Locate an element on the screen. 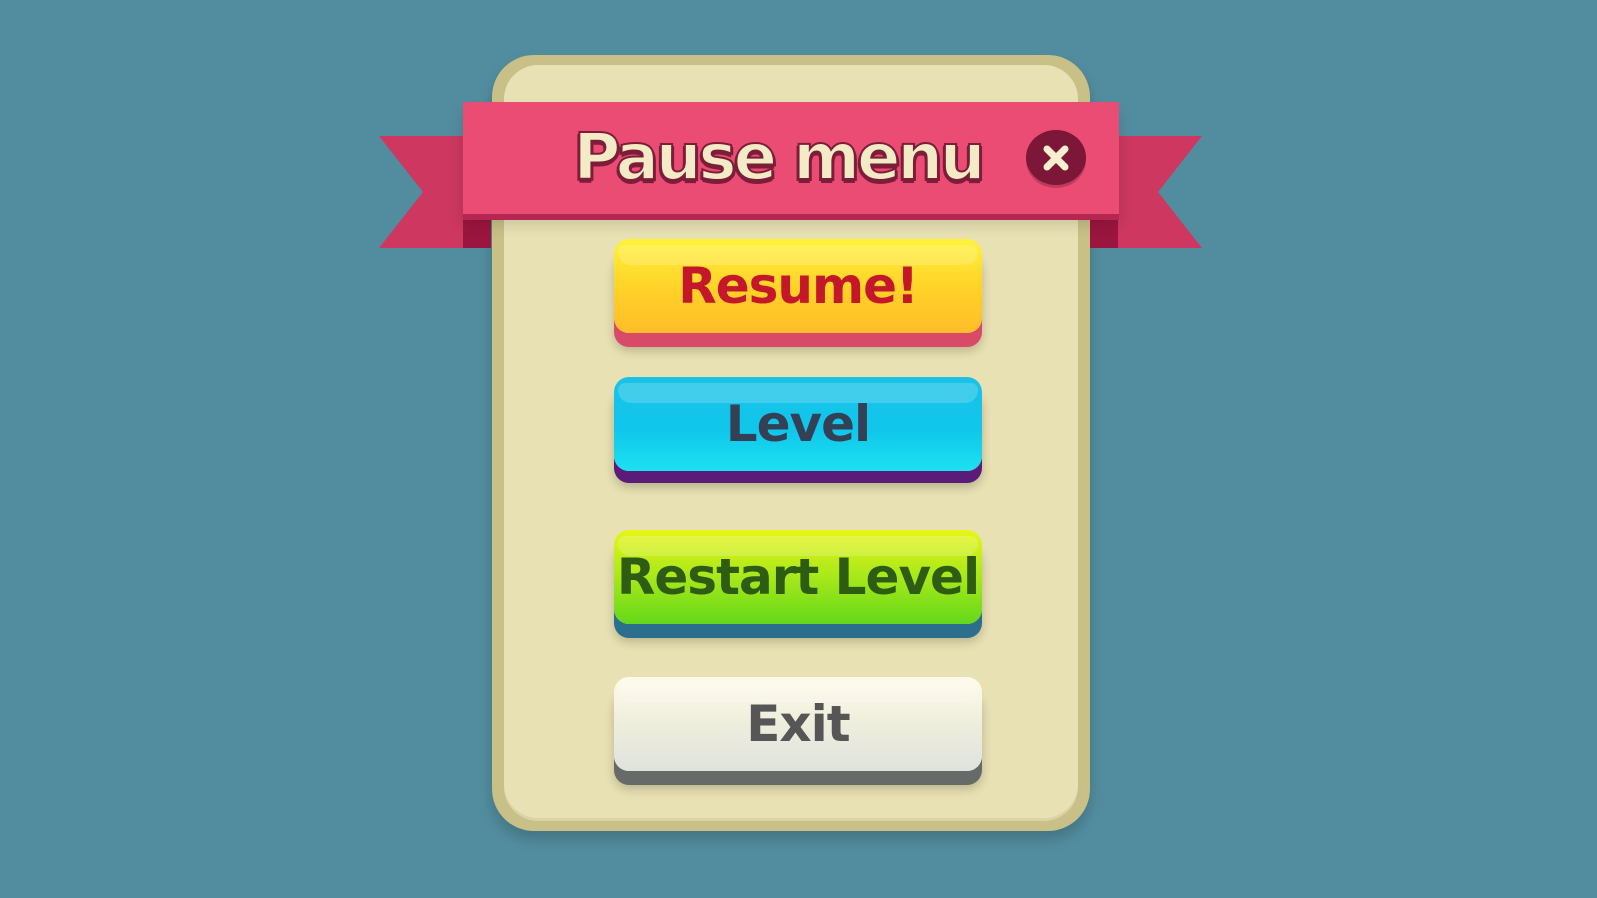 The width and height of the screenshot is (1597, 898). level-button-label: Level is located at coordinates (798, 424).